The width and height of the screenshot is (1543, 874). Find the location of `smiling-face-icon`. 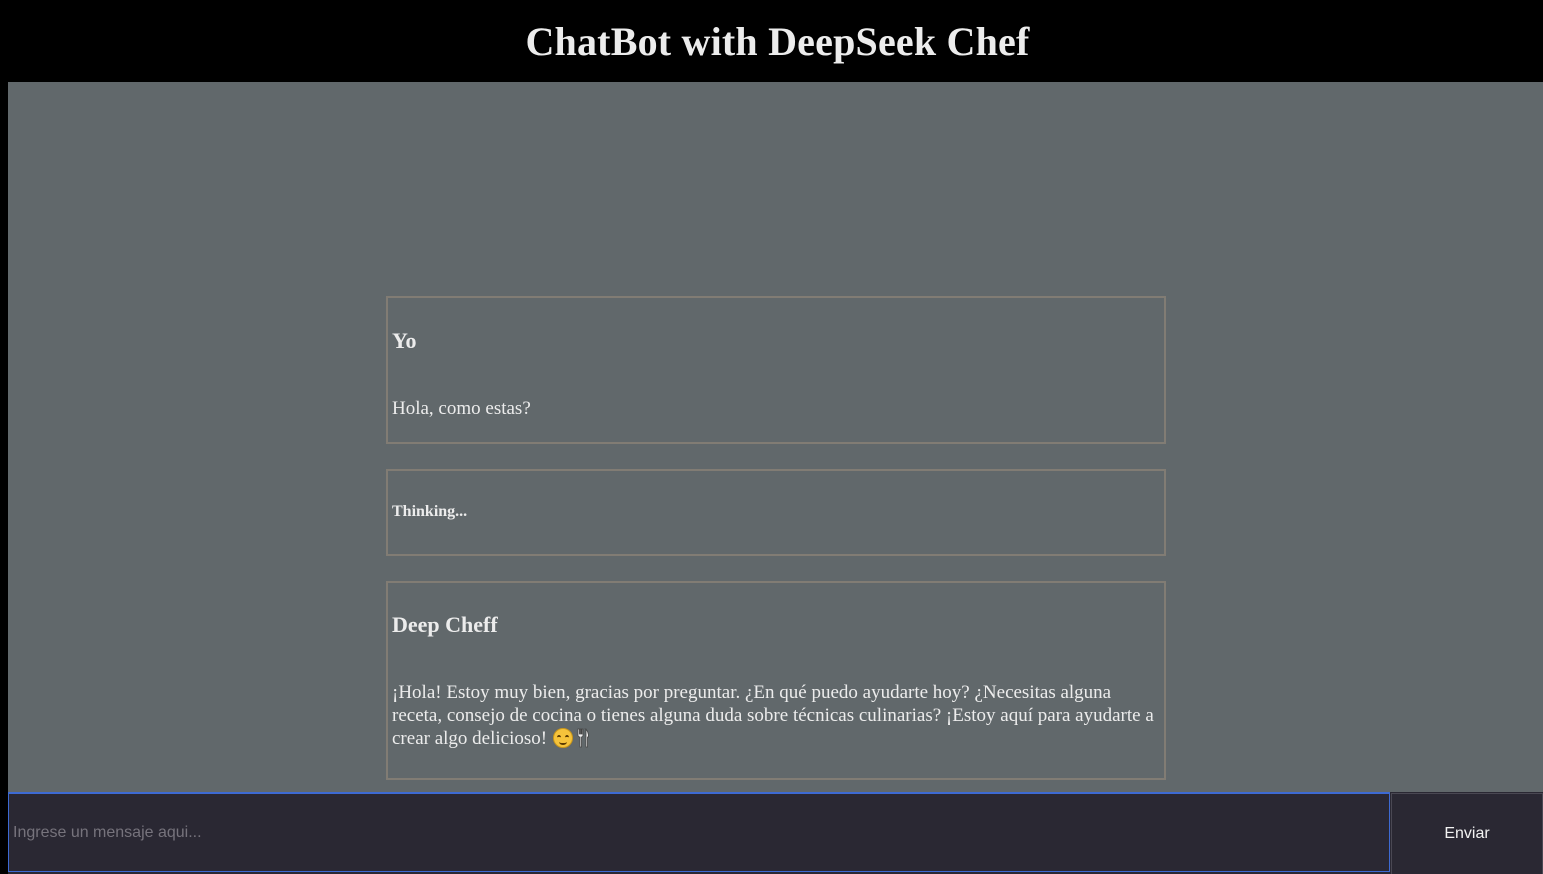

smiling-face-icon is located at coordinates (563, 738).